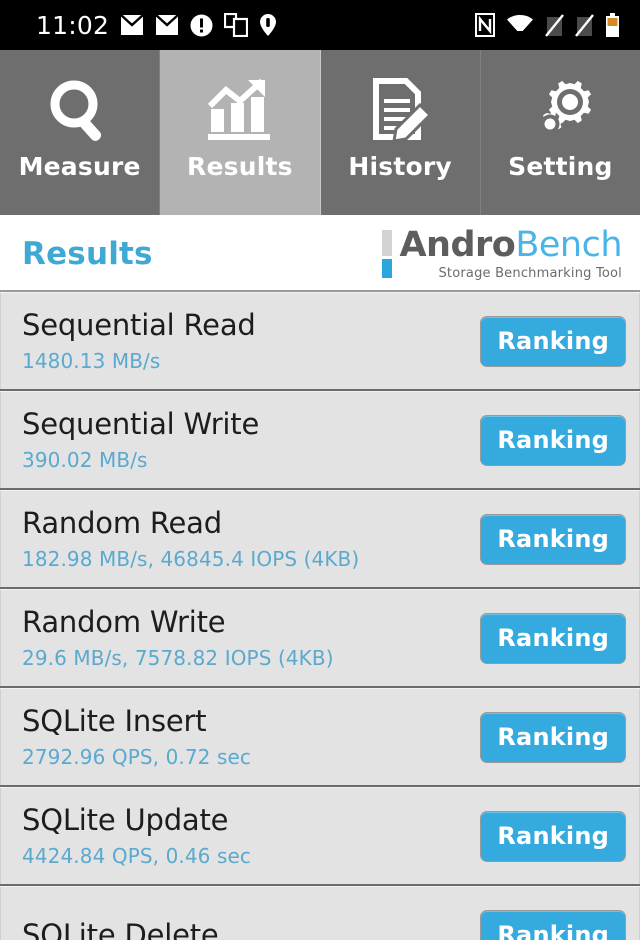 This screenshot has height=940, width=640. I want to click on logo-tagline: Storage Benchmarking Tool, so click(530, 273).